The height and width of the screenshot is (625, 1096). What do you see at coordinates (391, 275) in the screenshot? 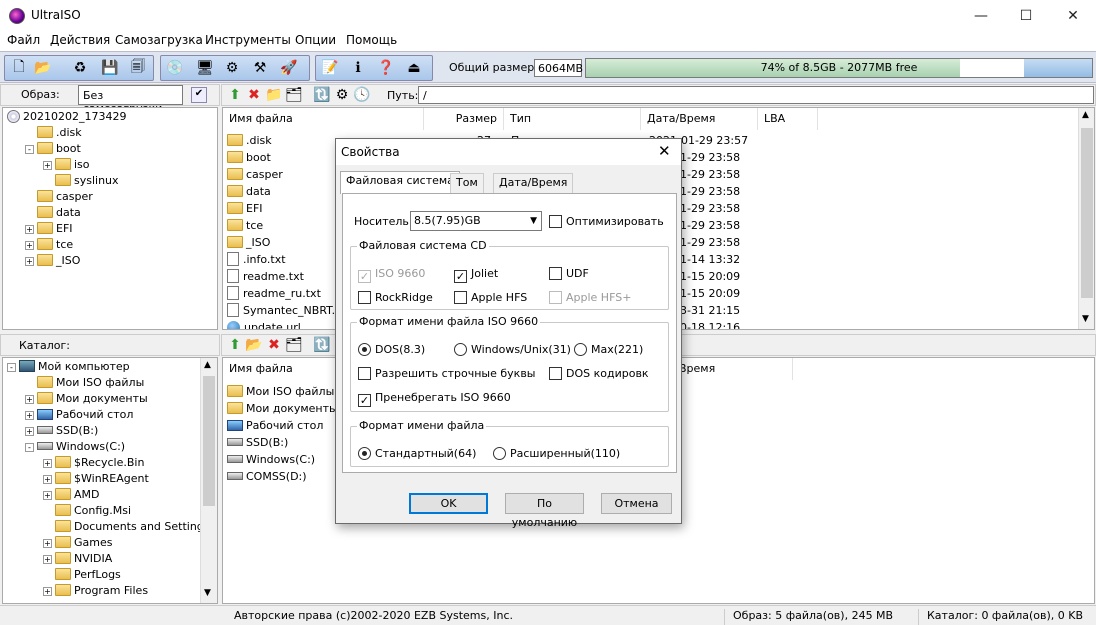
I see `iso9660-checkbox: ✓ ISO 9660` at bounding box center [391, 275].